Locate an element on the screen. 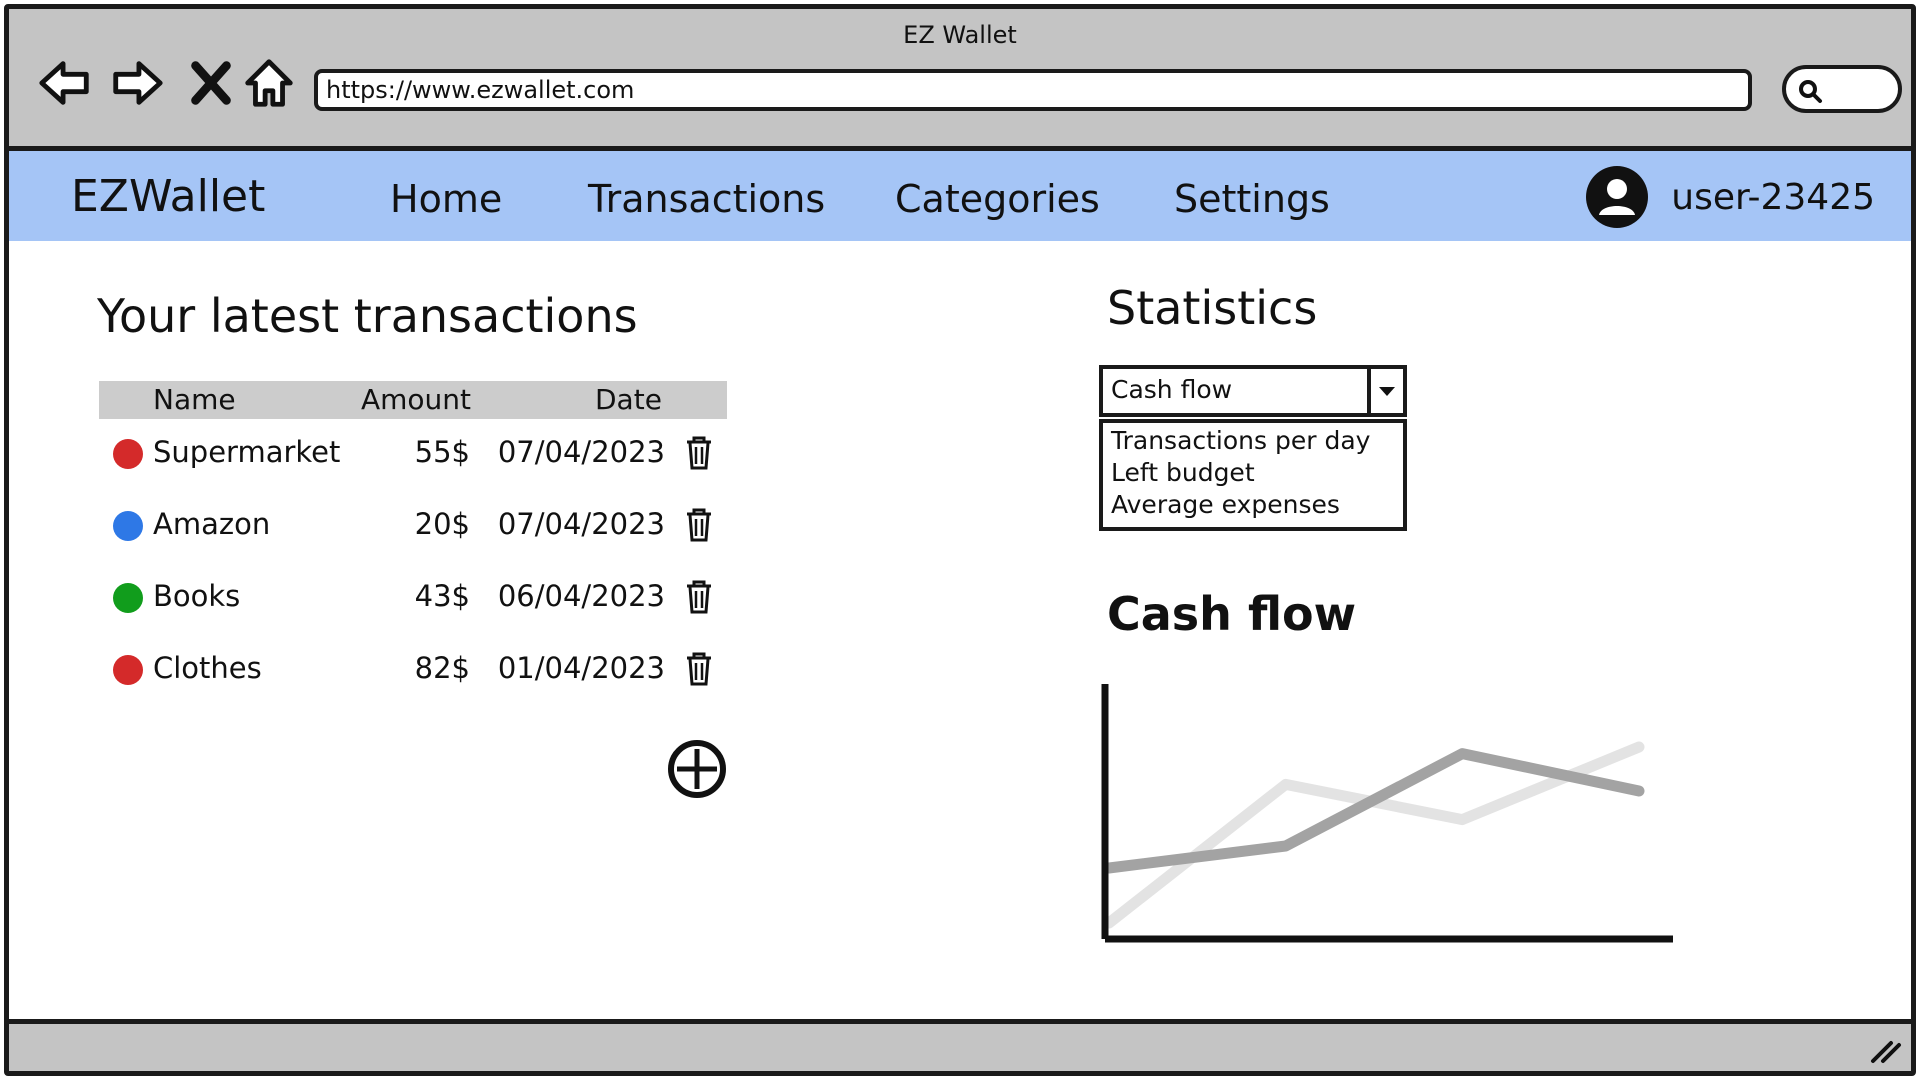 The height and width of the screenshot is (1080, 1920). username: user-23425 is located at coordinates (1773, 197).